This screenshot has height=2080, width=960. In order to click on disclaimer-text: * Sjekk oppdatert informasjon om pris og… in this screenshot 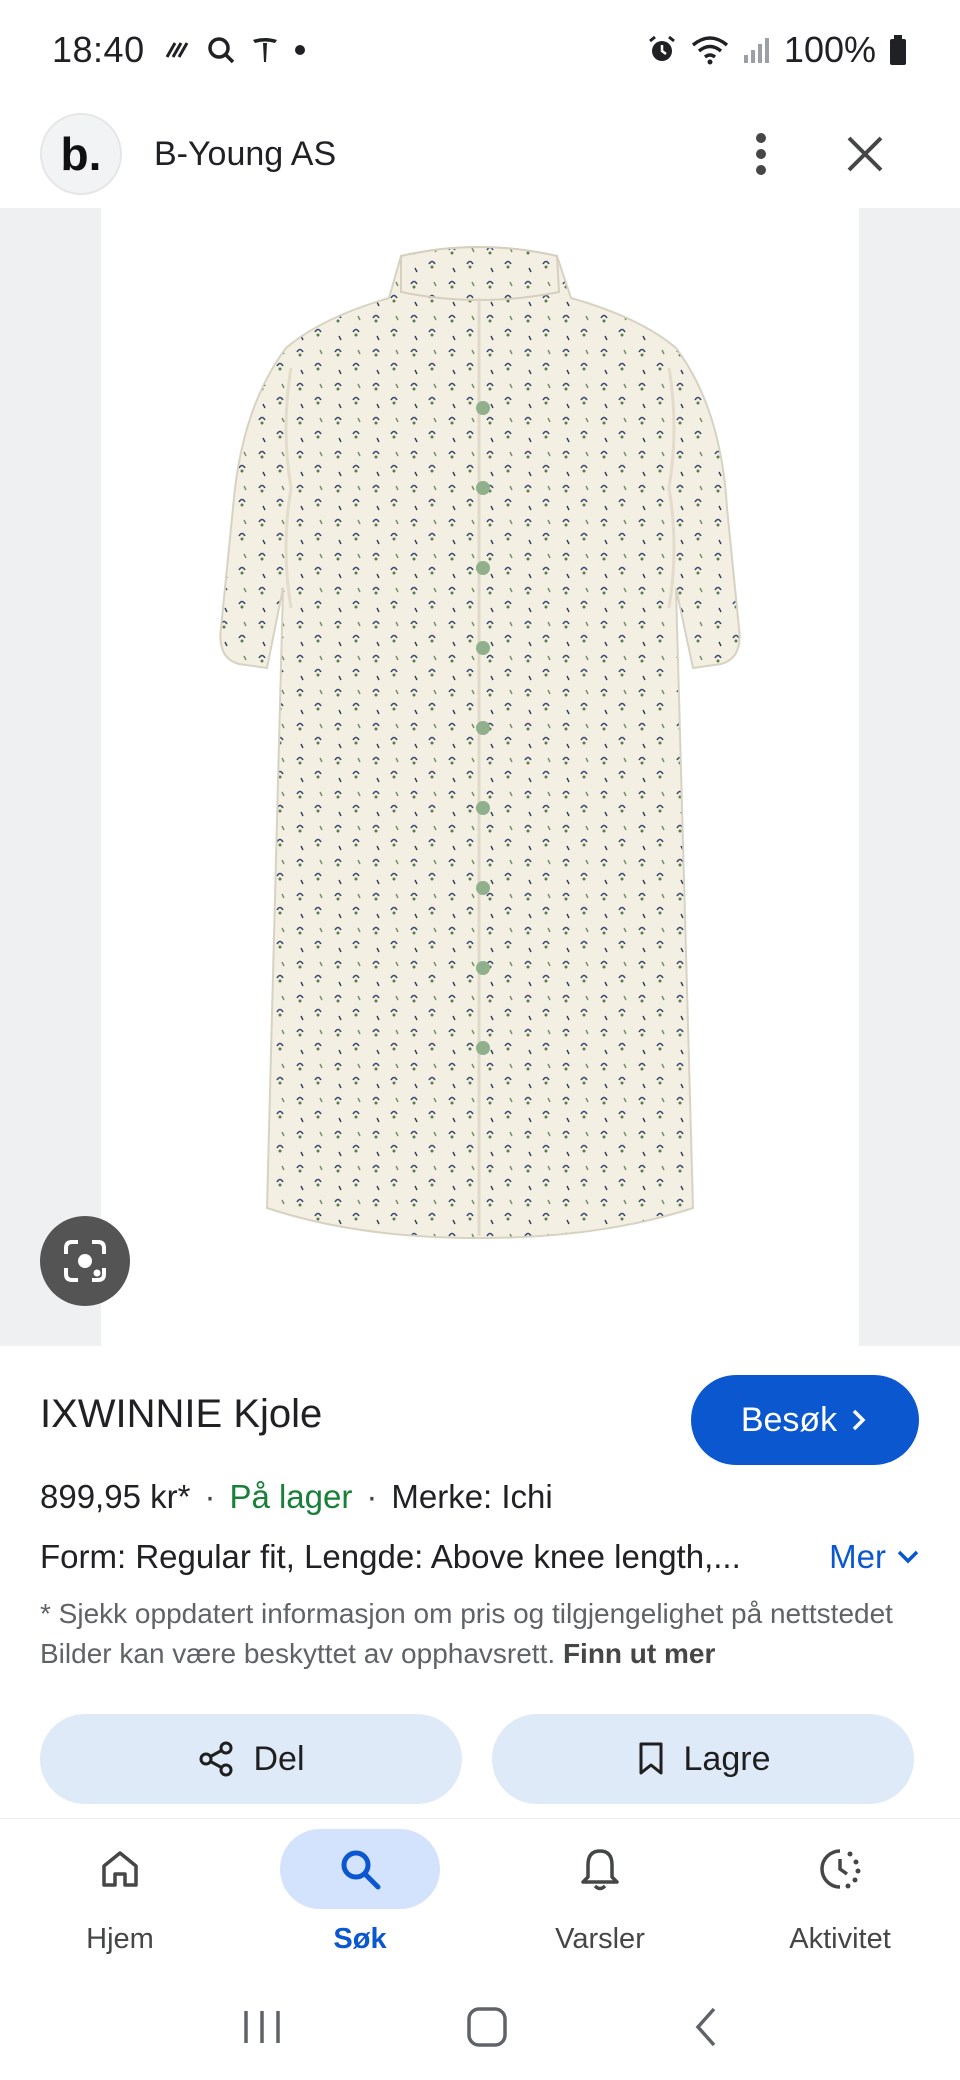, I will do `click(466, 1633)`.